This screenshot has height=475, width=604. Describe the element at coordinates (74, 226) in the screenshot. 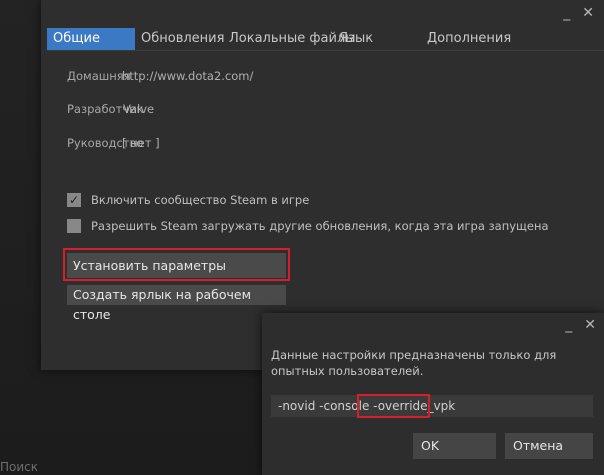

I see `checkbox-unchecked-icon` at that location.